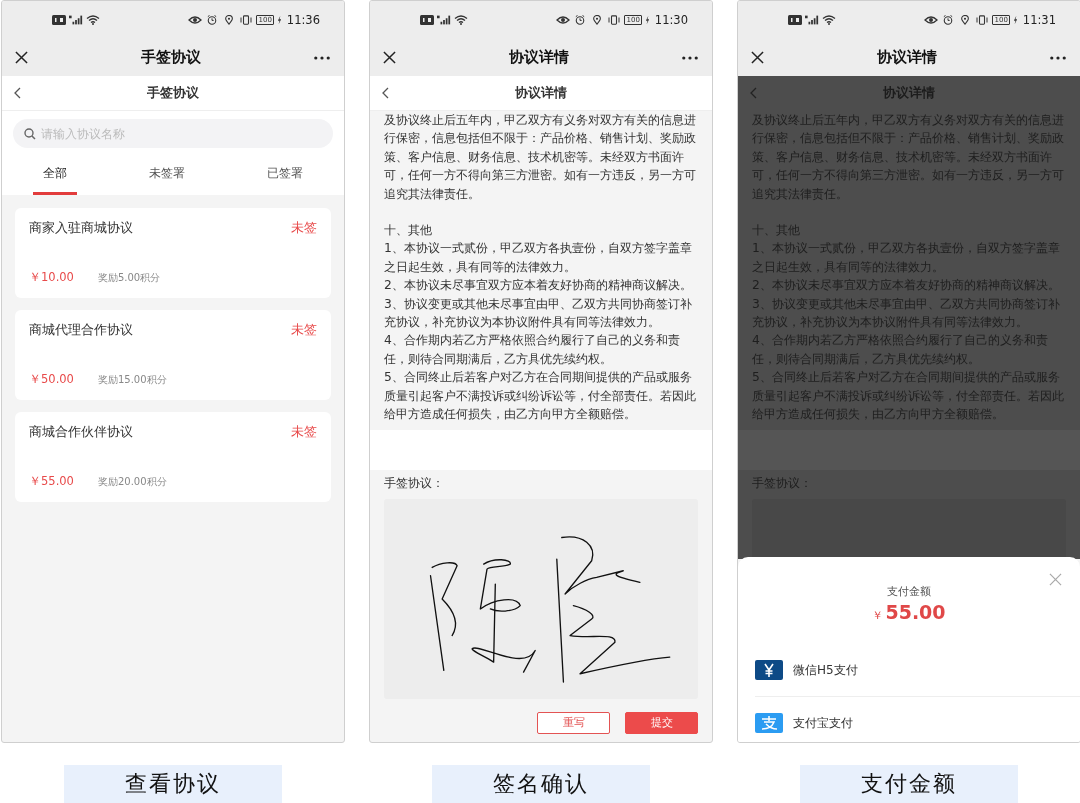 Image resolution: width=1080 pixels, height=803 pixels. I want to click on status-time: 11:30, so click(671, 20).